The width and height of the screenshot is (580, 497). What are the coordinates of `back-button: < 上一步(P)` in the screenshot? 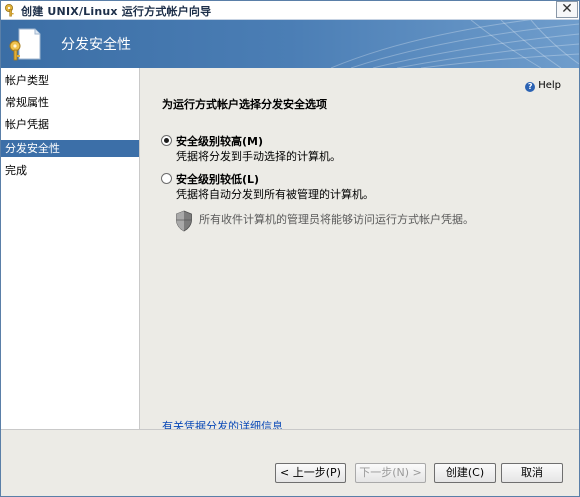 It's located at (310, 473).